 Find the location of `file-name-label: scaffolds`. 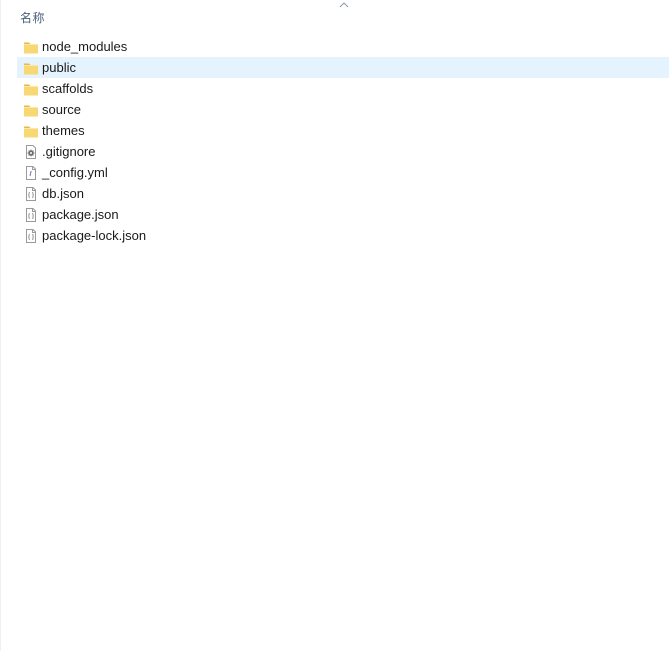

file-name-label: scaffolds is located at coordinates (68, 88).